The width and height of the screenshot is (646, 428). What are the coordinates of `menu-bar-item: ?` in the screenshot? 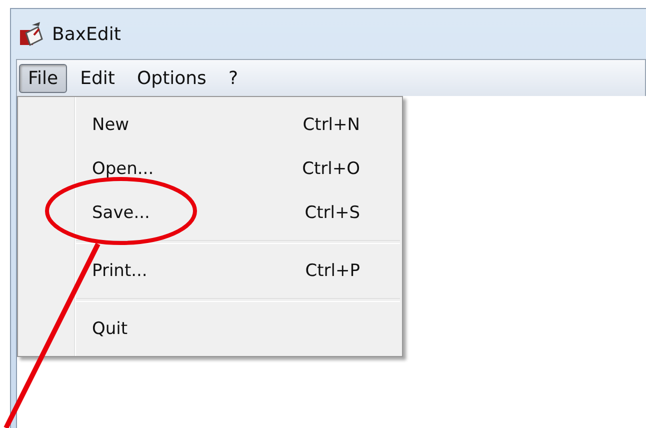 It's located at (233, 78).